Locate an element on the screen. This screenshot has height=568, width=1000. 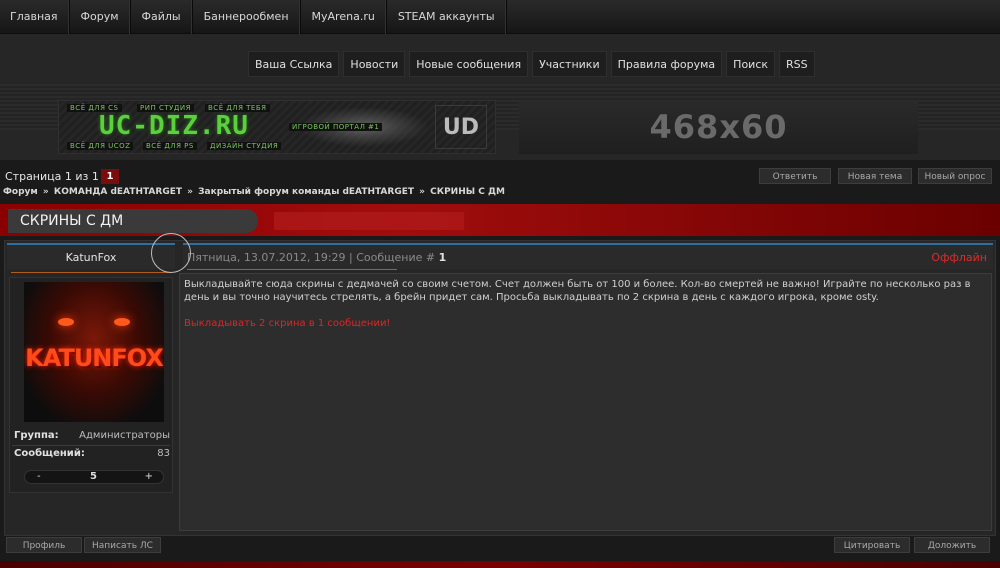
rep-minus-button: - is located at coordinates (39, 477).